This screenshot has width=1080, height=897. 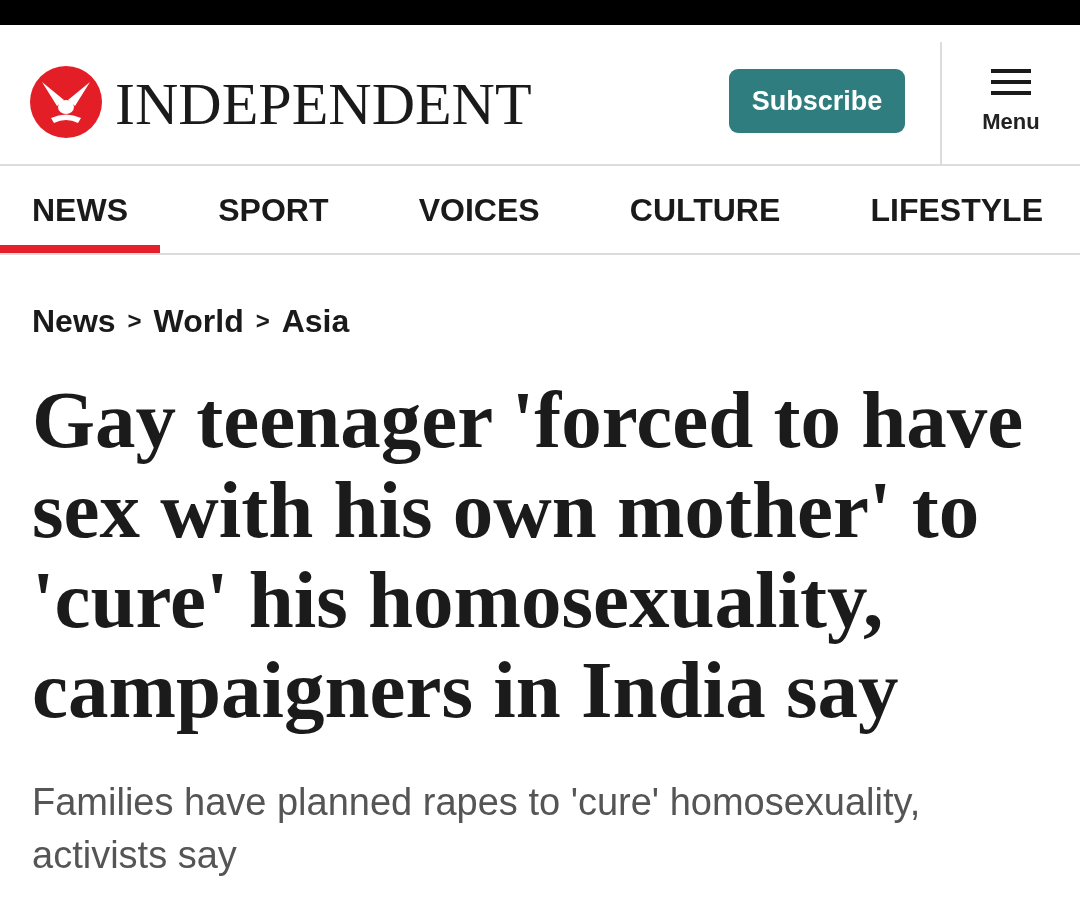 What do you see at coordinates (1010, 103) in the screenshot?
I see `menu-button: Menu` at bounding box center [1010, 103].